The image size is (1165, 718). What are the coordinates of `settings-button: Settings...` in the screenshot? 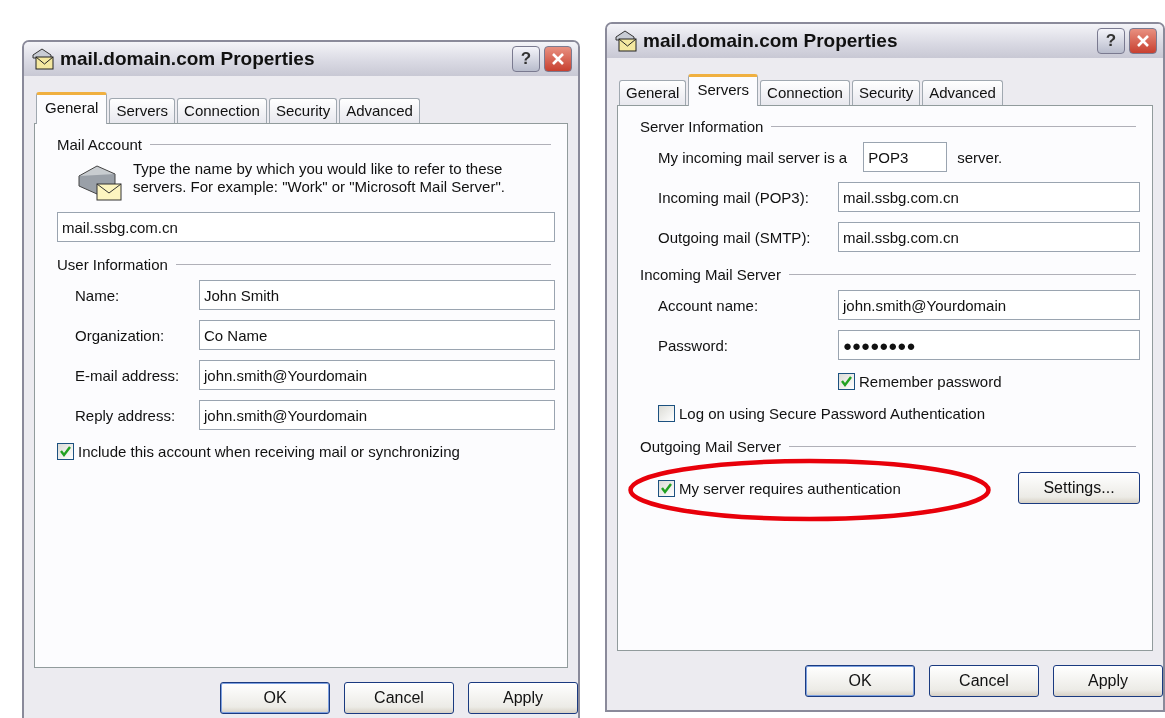 It's located at (1079, 488).